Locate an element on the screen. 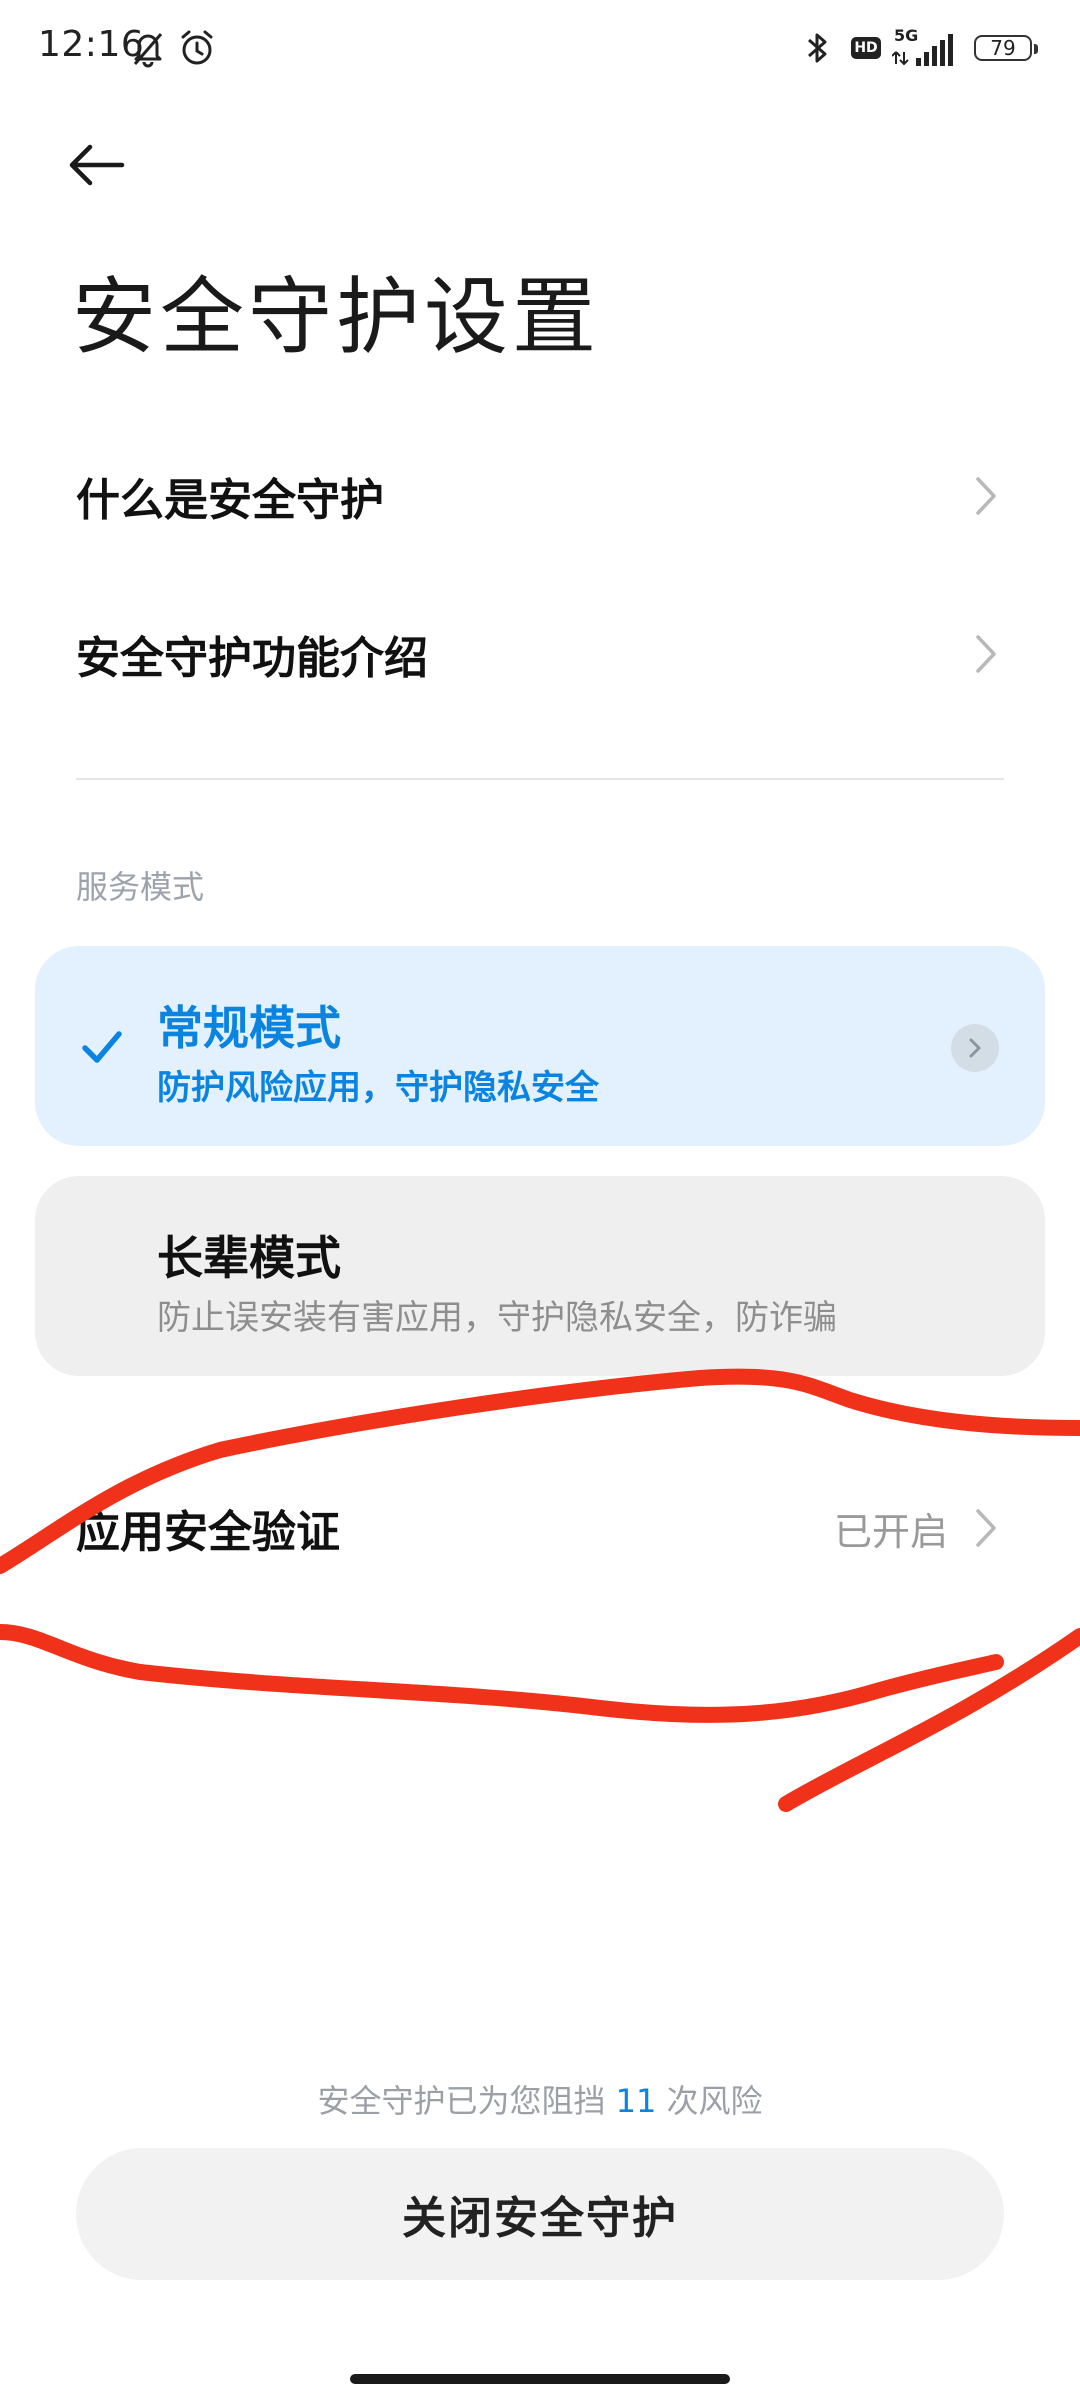 The height and width of the screenshot is (2400, 1080). mode-card-regular: 常规模式 防护风险应用，守护隐私安全 is located at coordinates (540, 1046).